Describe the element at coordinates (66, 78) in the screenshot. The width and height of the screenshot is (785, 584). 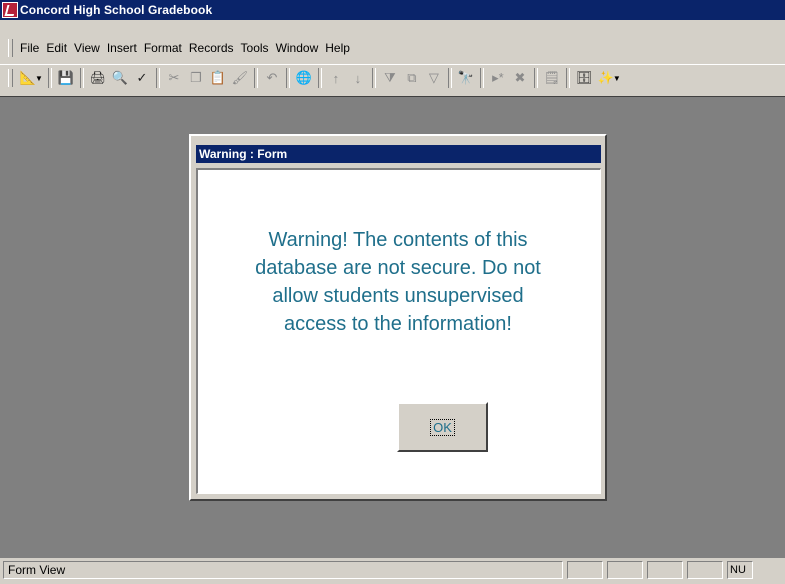
I see `save-icon: 💾` at that location.